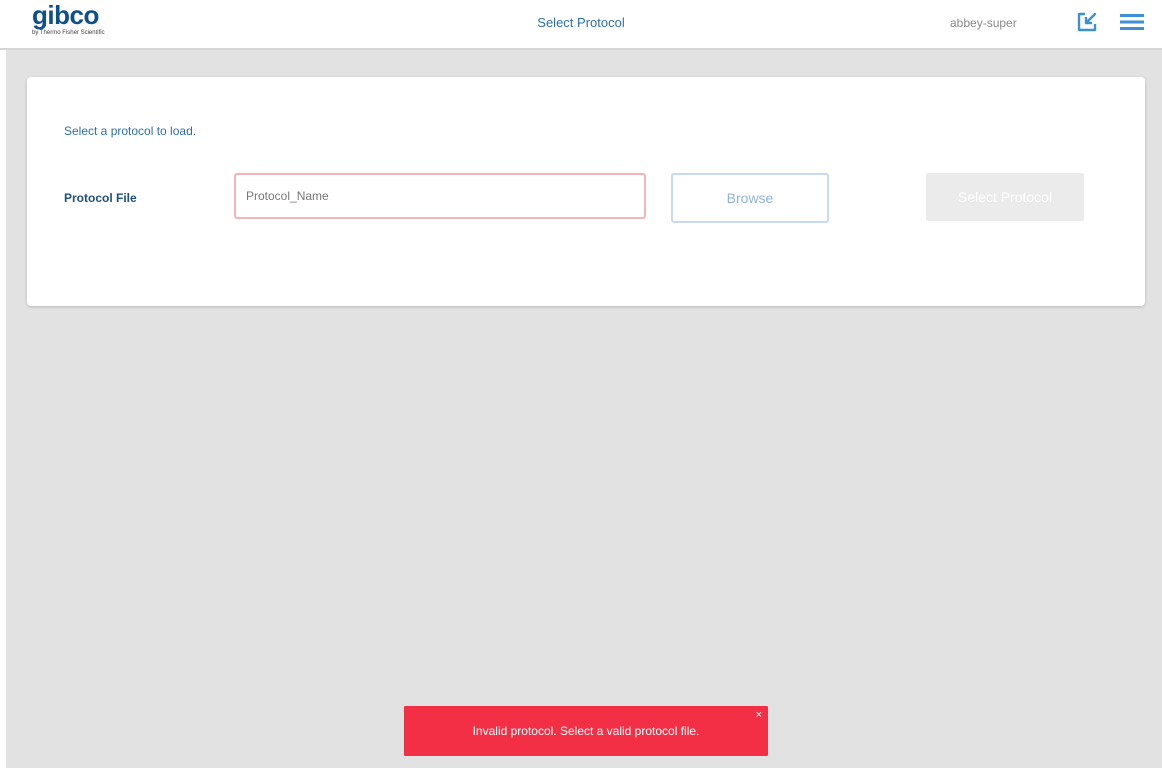  Describe the element at coordinates (68, 33) in the screenshot. I see `logo-subtext: by Thermo Fisher Scientific` at that location.